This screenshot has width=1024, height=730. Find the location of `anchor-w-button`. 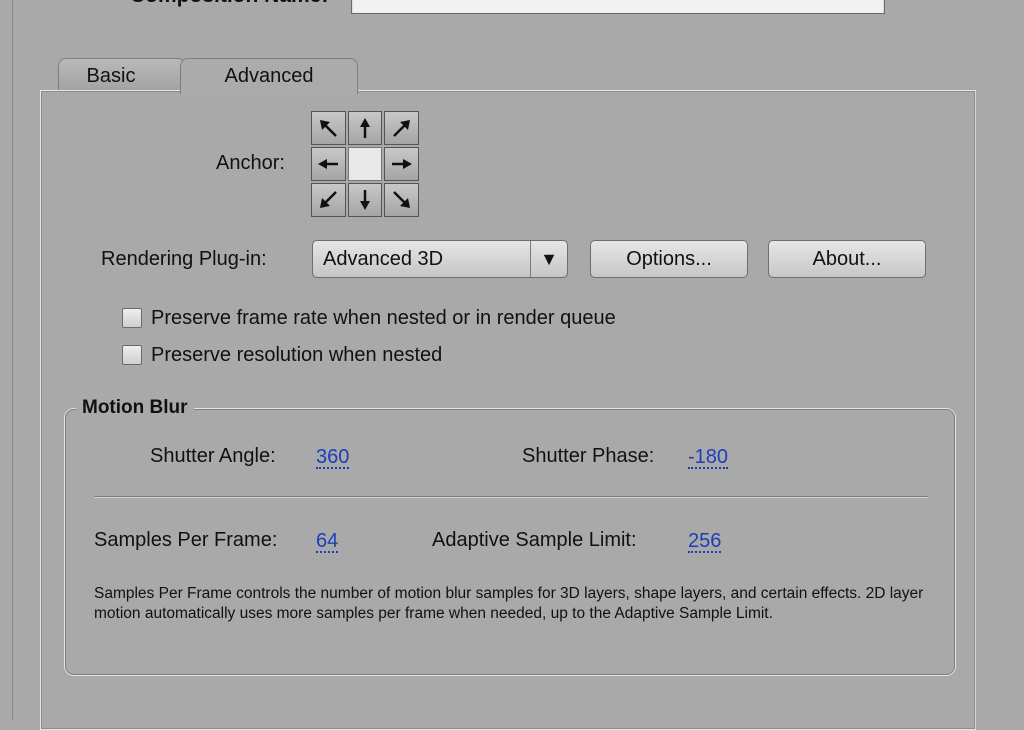

anchor-w-button is located at coordinates (328, 164).